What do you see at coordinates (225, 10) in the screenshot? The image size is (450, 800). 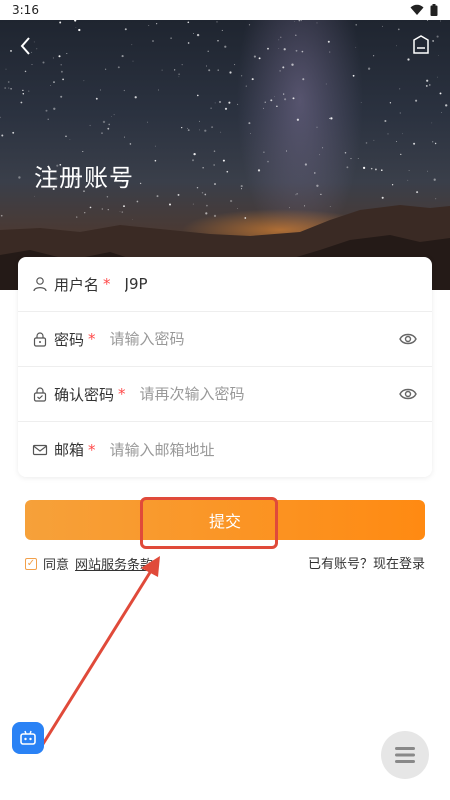 I see `status-bar: 3:16` at bounding box center [225, 10].